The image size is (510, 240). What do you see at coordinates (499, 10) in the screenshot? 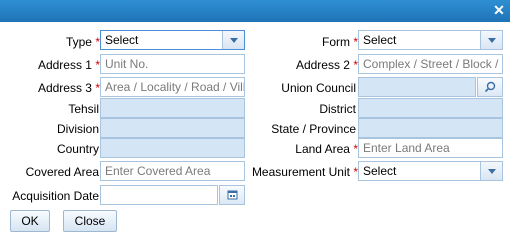
I see `close-icon: ✕` at bounding box center [499, 10].